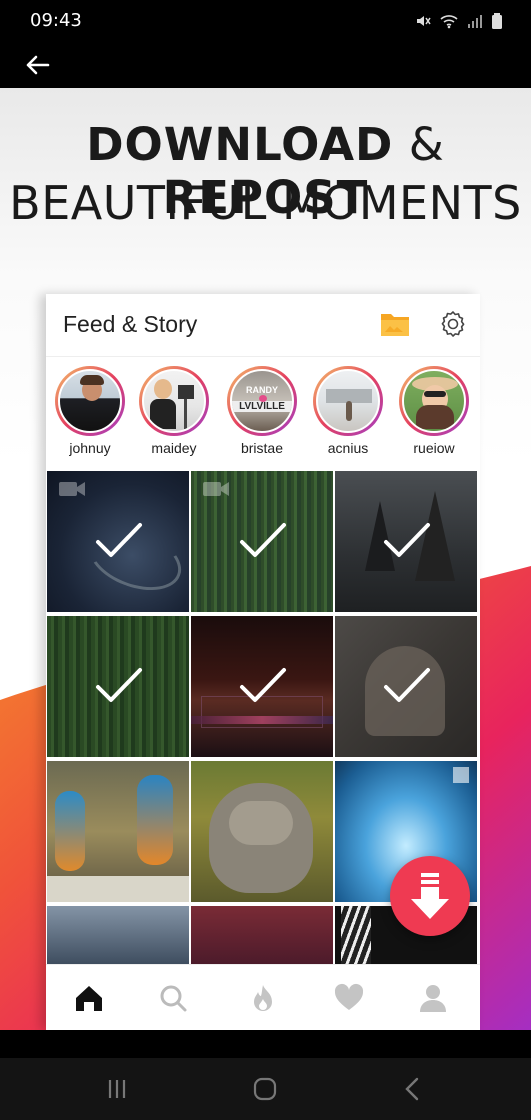 This screenshot has width=531, height=1120. Describe the element at coordinates (413, 1089) in the screenshot. I see `back-icon` at that location.